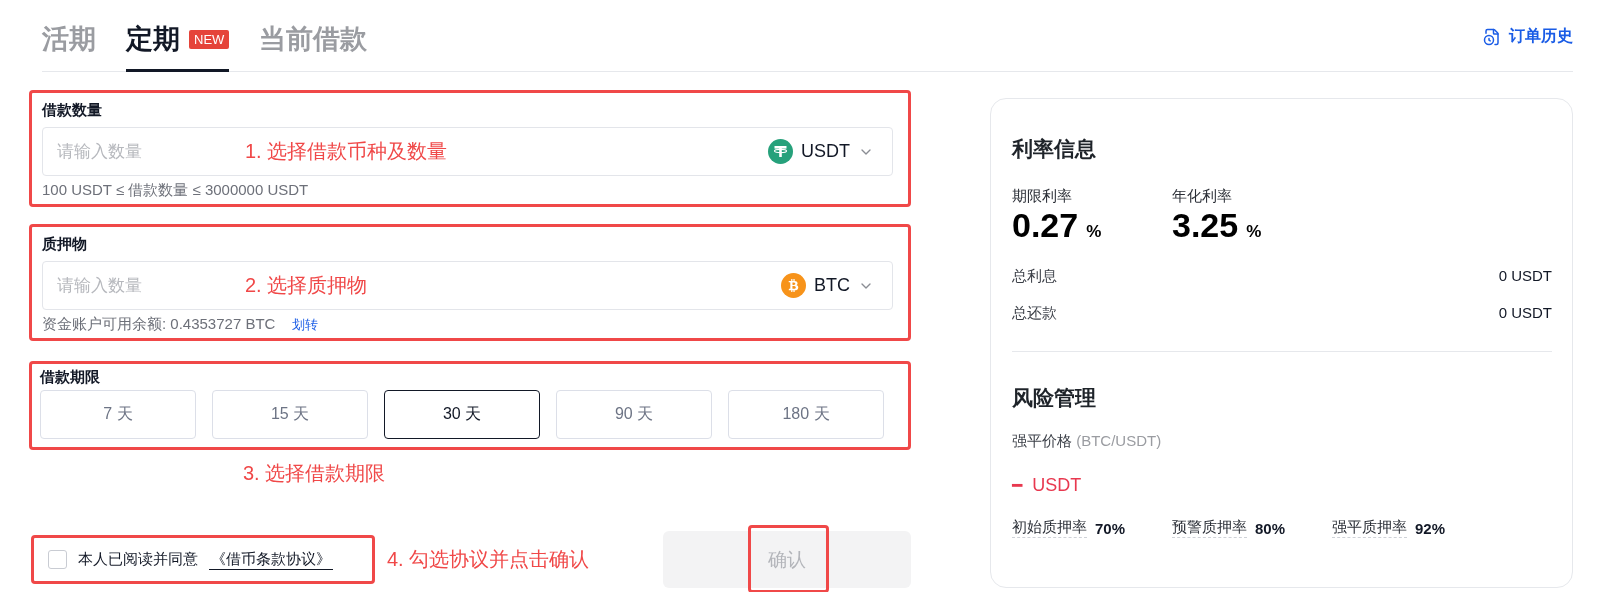 This screenshot has height=592, width=1609. Describe the element at coordinates (1270, 528) in the screenshot. I see `ratio-value: 80%` at that location.